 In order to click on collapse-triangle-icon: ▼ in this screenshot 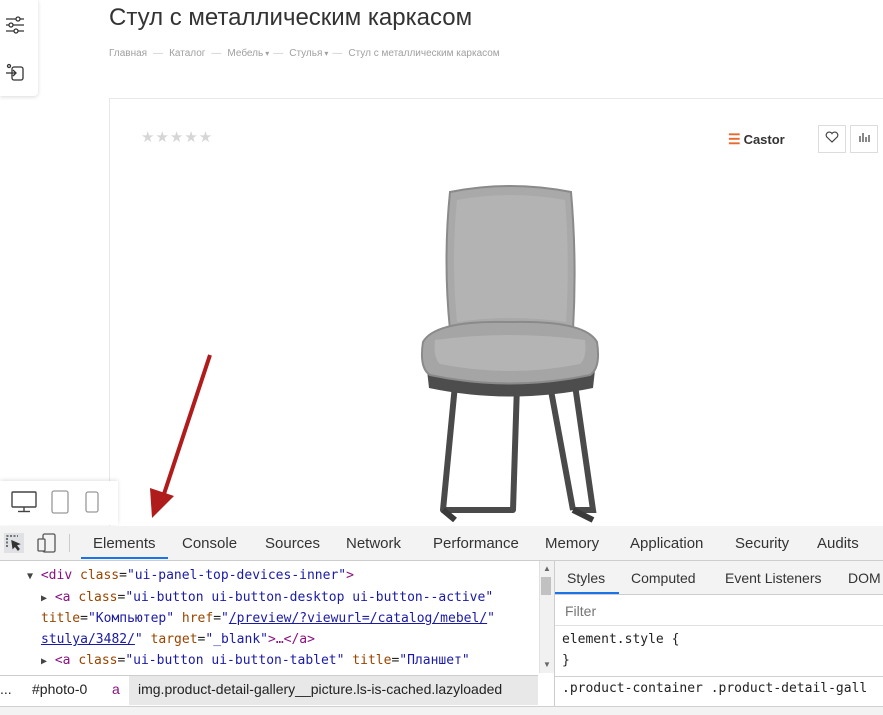, I will do `click(30, 576)`.